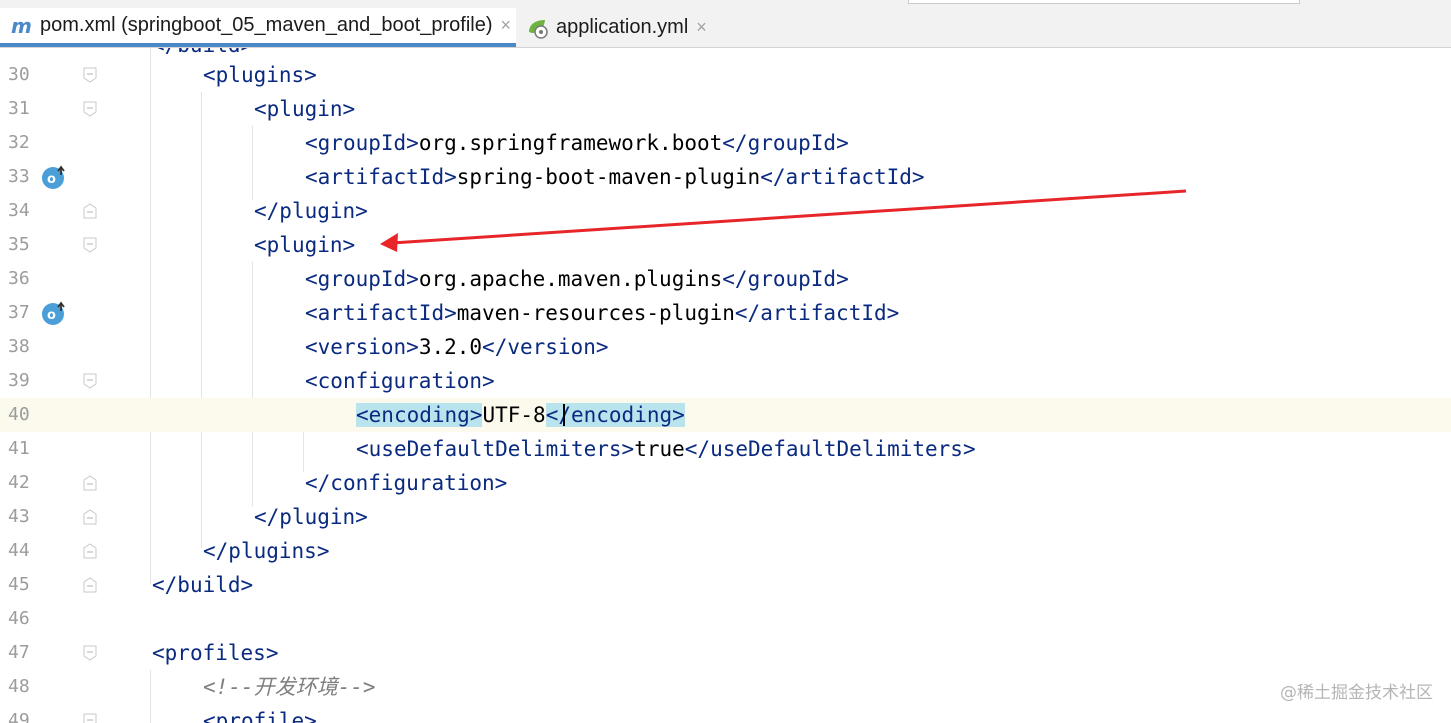  I want to click on xml-text: UTF-8, so click(514, 415).